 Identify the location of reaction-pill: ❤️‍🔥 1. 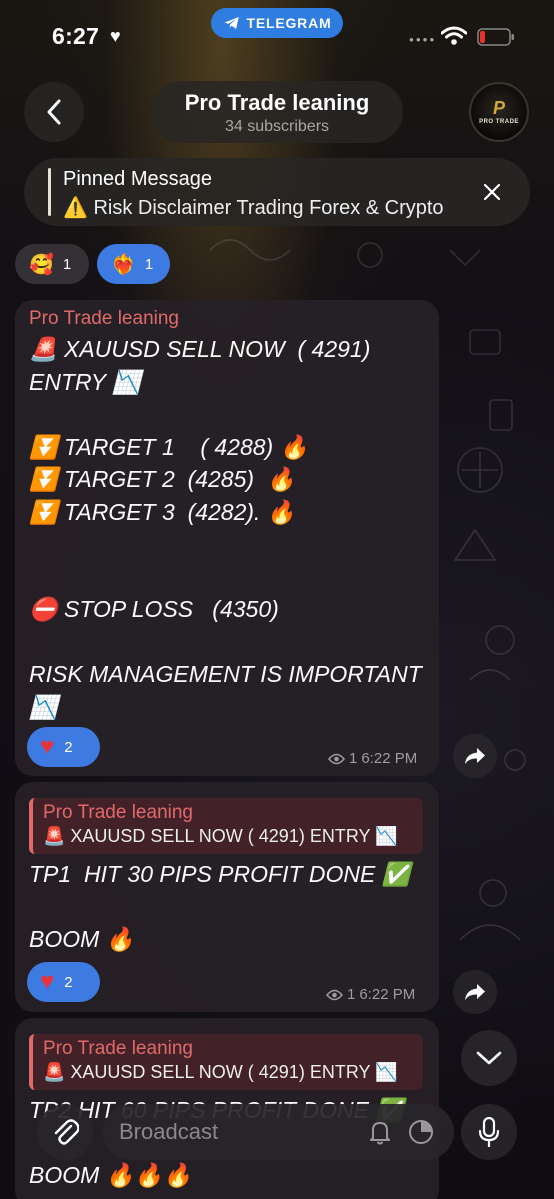
(133, 264).